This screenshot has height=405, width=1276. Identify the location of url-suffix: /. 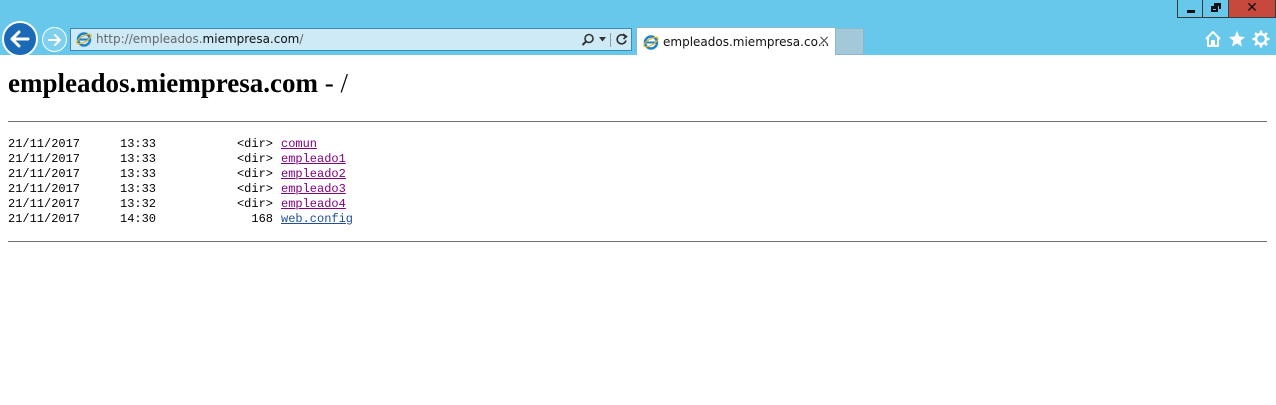
(301, 39).